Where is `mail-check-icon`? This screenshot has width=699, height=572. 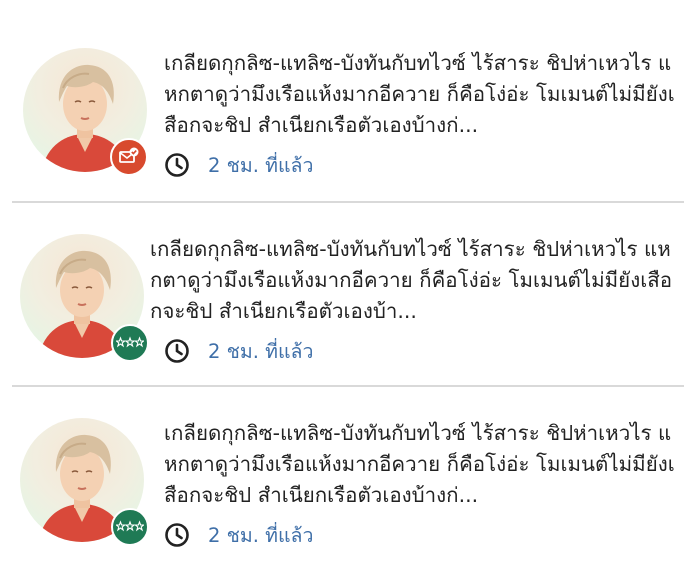
mail-check-icon is located at coordinates (129, 157).